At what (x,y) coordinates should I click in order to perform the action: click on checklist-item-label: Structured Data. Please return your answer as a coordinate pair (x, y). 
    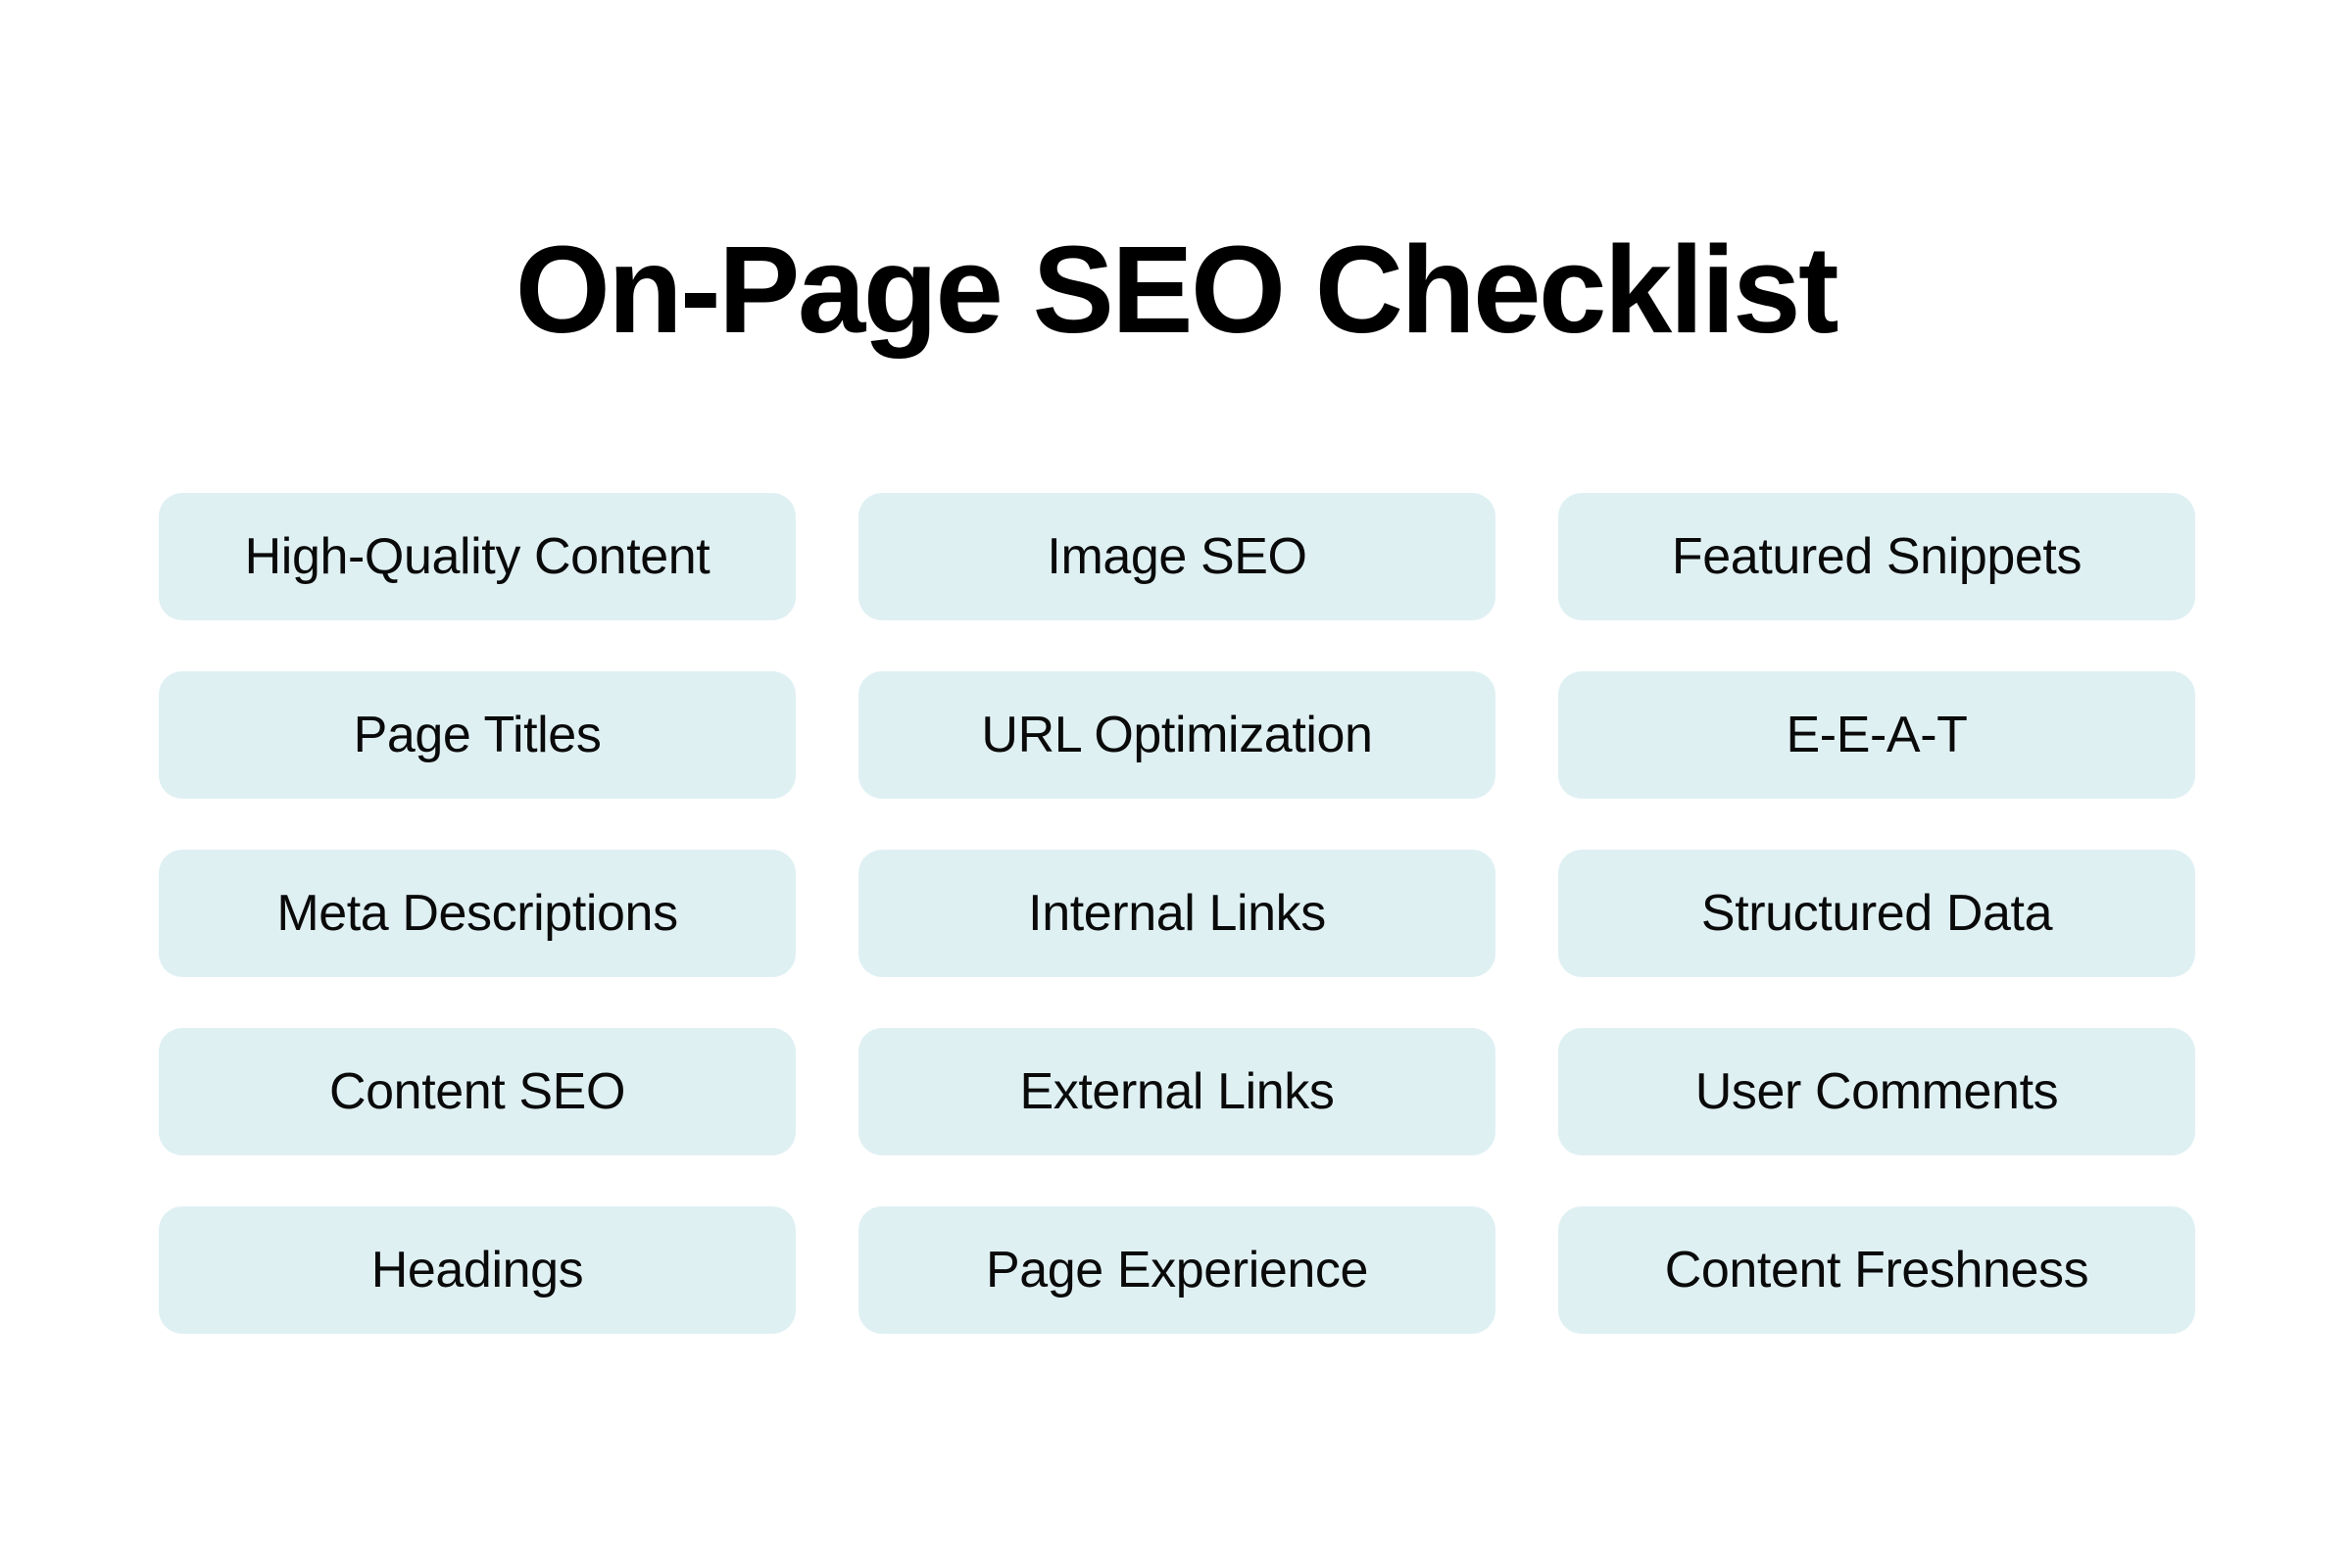
    Looking at the image, I should click on (1876, 913).